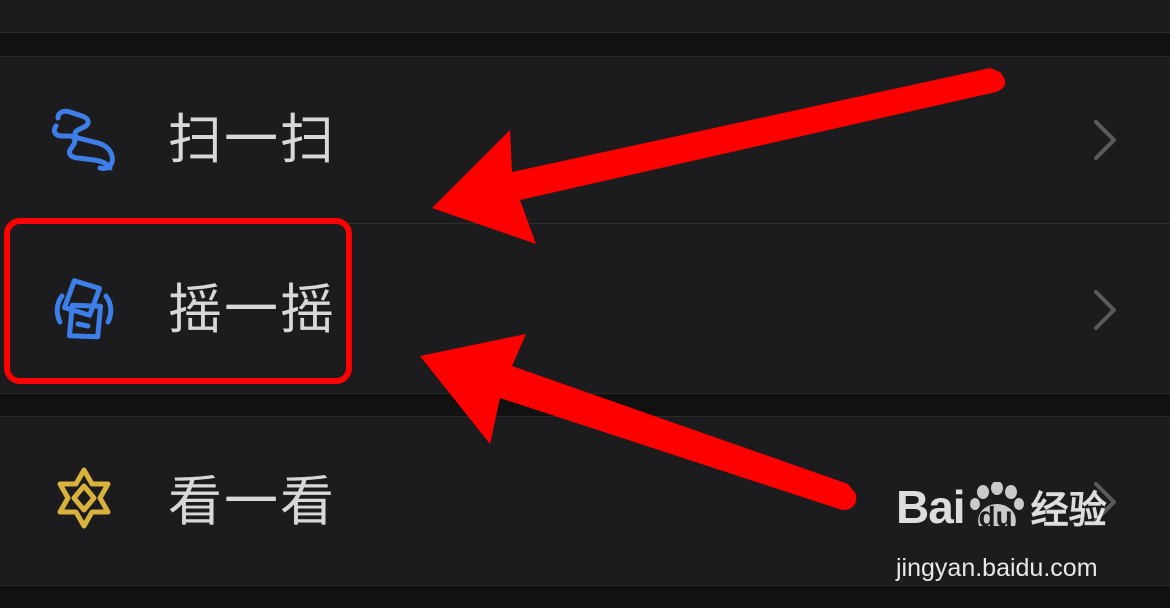 This screenshot has height=608, width=1170. What do you see at coordinates (638, 422) in the screenshot?
I see `arrow-to-shake` at bounding box center [638, 422].